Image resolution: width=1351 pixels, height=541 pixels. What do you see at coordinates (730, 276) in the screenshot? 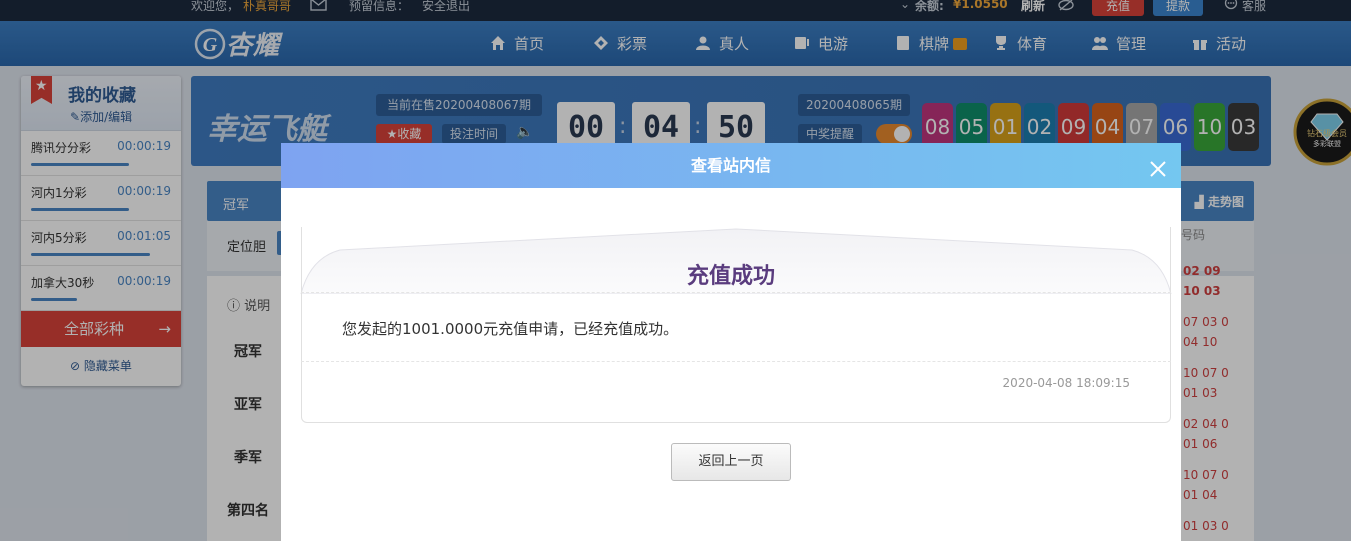
I see `message-title: 充值成功` at bounding box center [730, 276].